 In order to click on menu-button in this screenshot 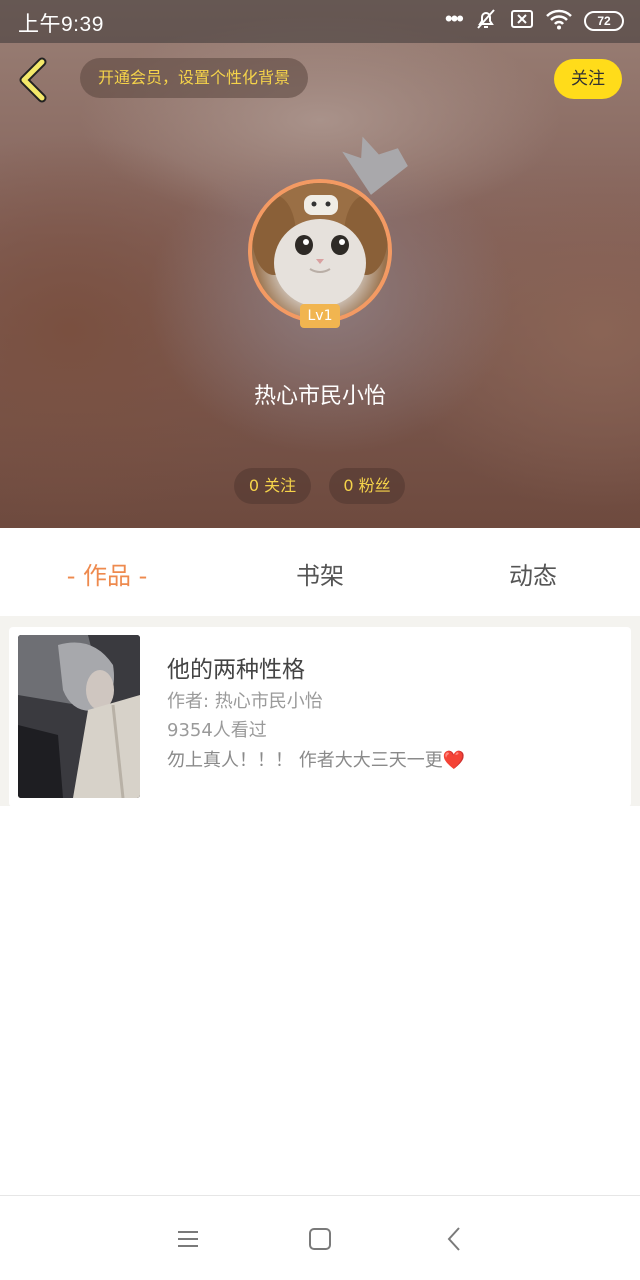, I will do `click(188, 1239)`.